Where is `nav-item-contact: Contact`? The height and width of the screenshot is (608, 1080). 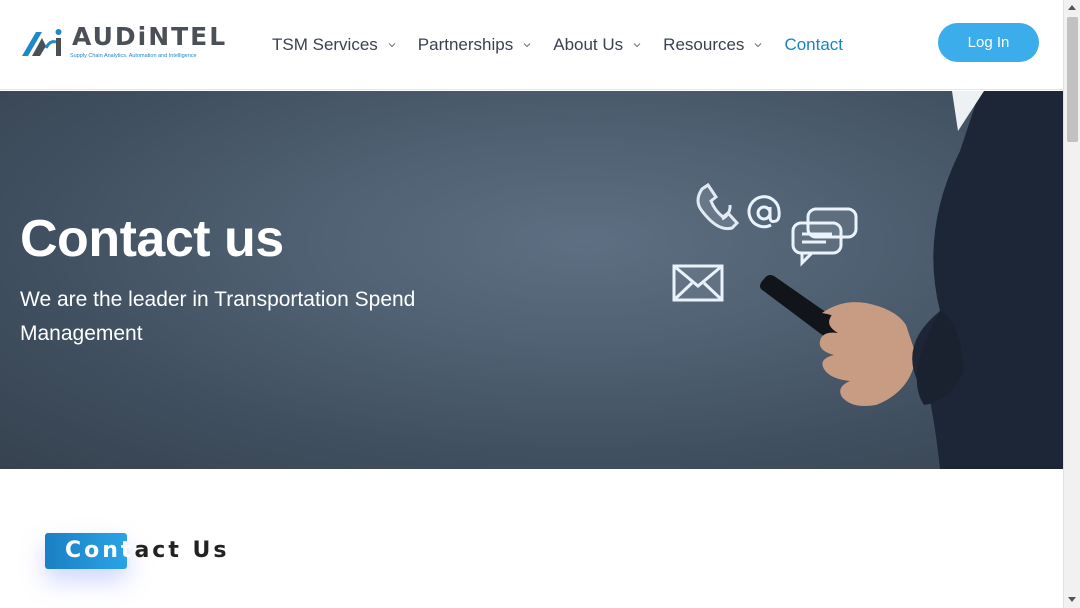 nav-item-contact: Contact is located at coordinates (813, 45).